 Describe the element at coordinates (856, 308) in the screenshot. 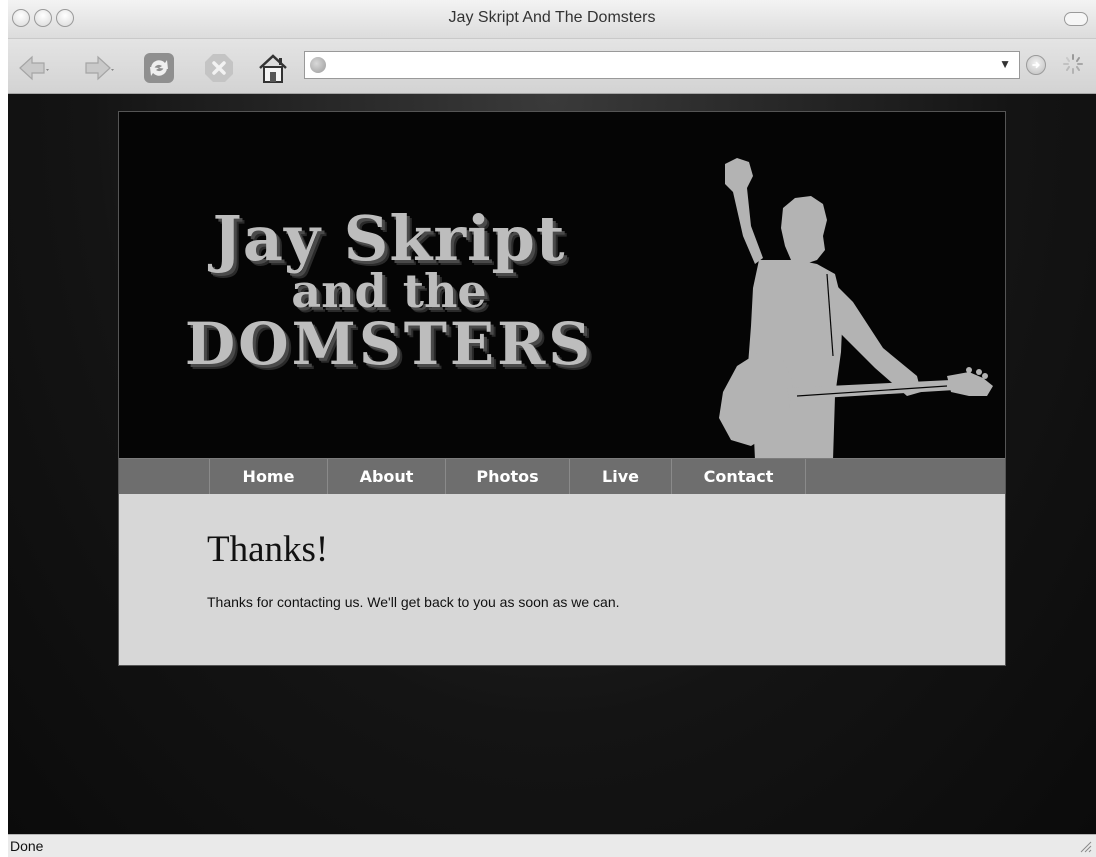

I see `guitarist-silhouette-image` at that location.